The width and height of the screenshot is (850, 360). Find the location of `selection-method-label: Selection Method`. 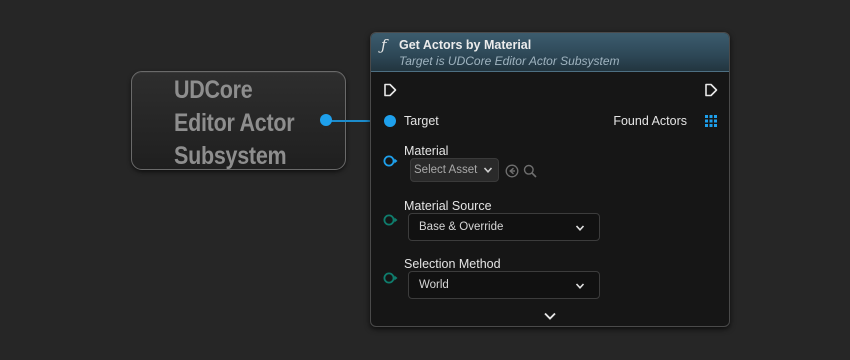

selection-method-label: Selection Method is located at coordinates (452, 264).